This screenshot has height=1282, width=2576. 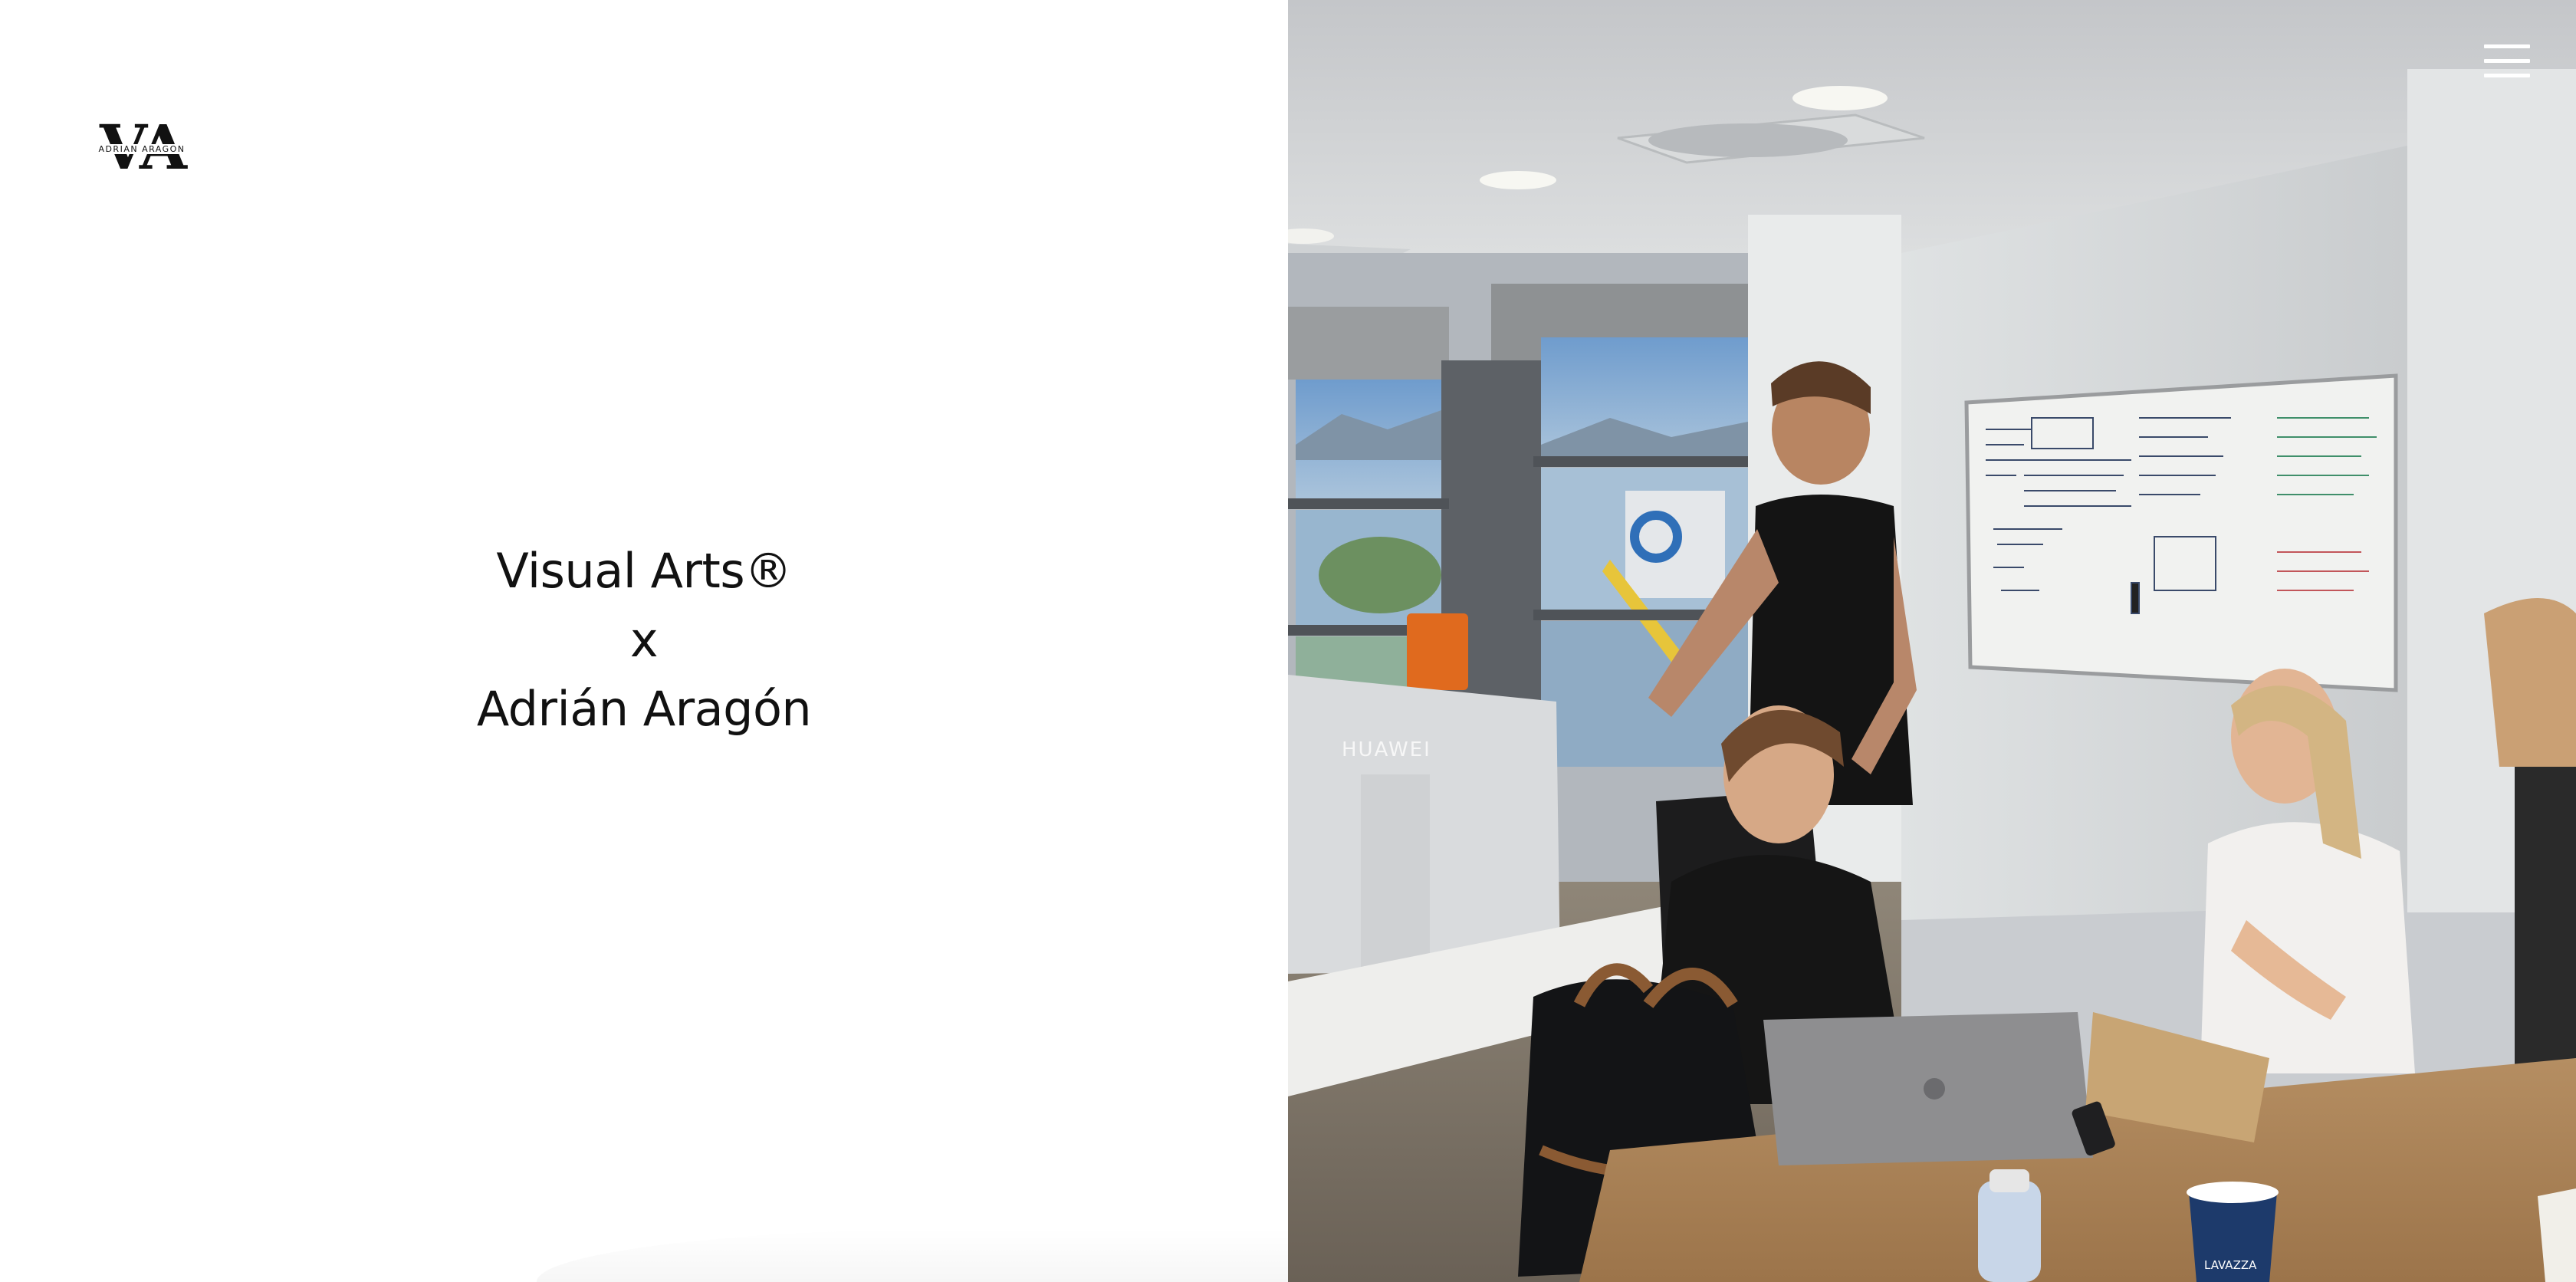 I want to click on logo-wordmark-text: ADRIAN ARAGON, so click(x=142, y=149).